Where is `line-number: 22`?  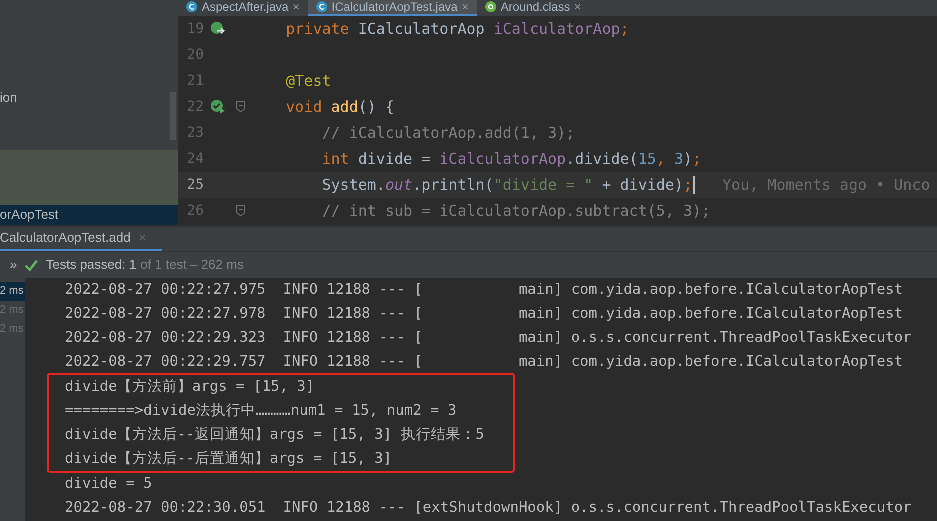 line-number: 22 is located at coordinates (195, 107).